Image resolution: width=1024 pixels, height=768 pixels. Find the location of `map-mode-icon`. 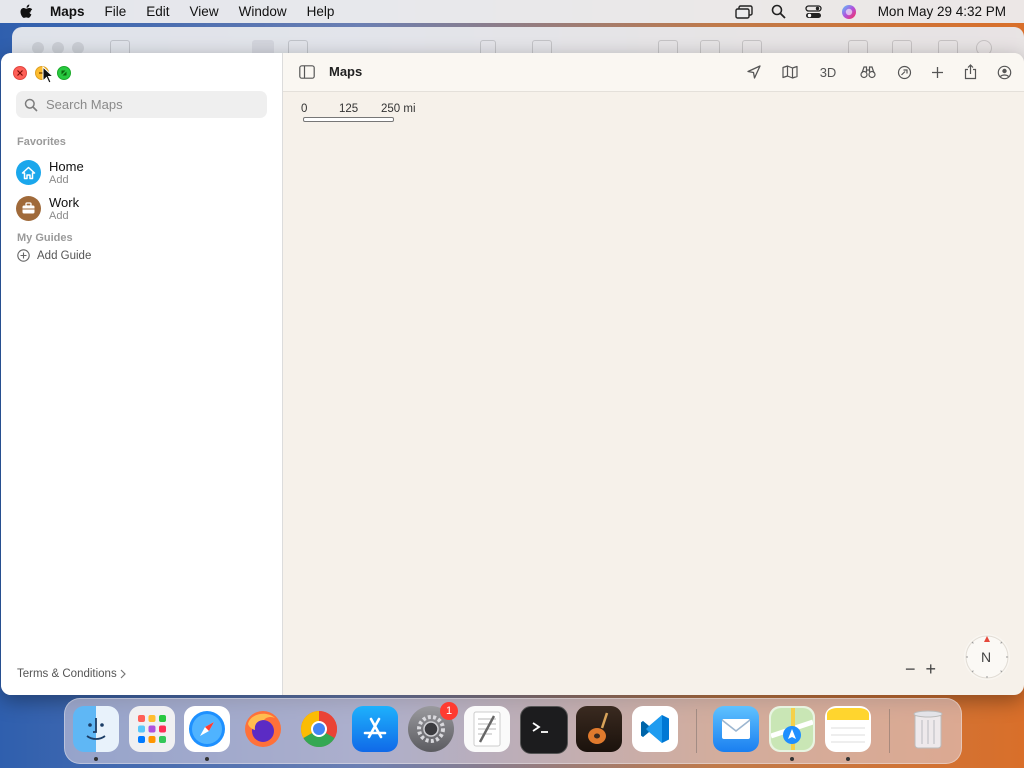

map-mode-icon is located at coordinates (790, 72).